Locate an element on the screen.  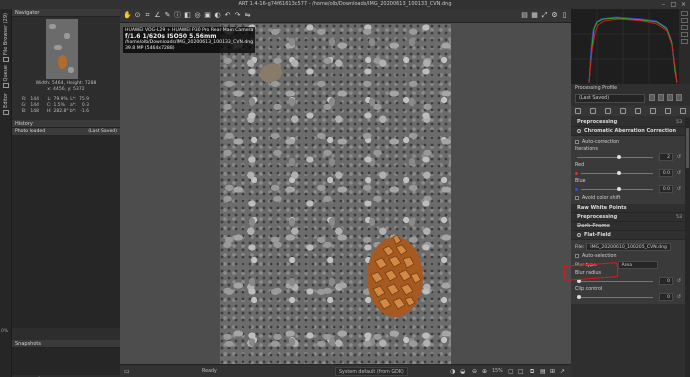
red-value: 0.0 is located at coordinates (666, 173).